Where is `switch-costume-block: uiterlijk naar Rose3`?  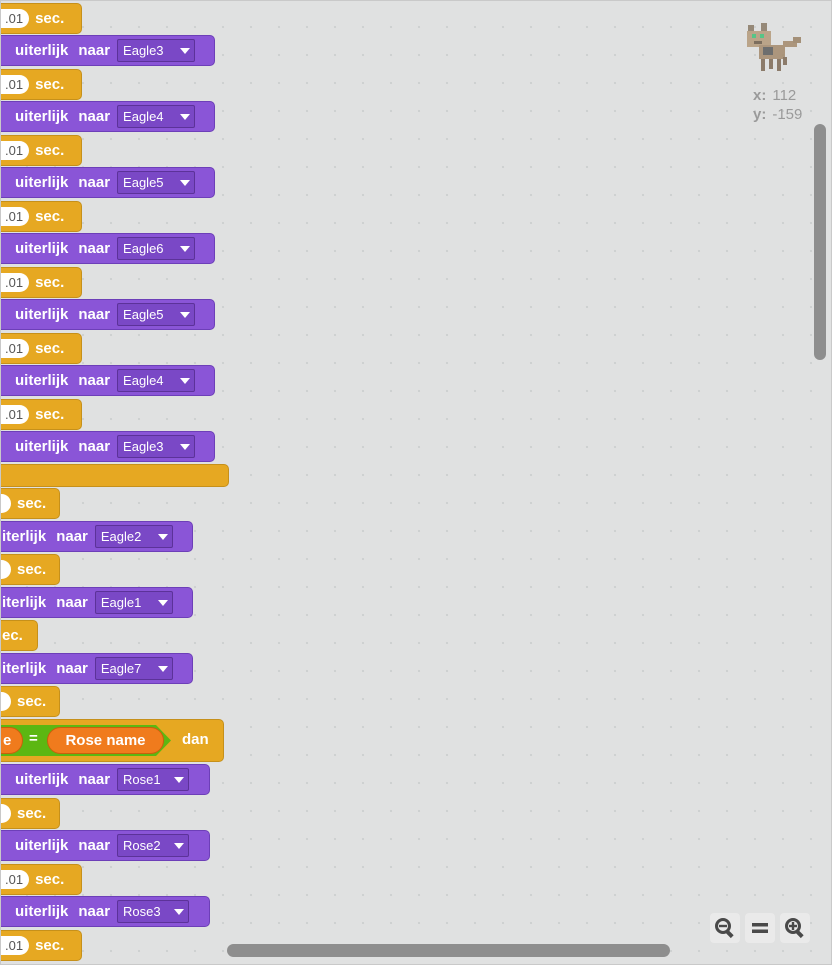
switch-costume-block: uiterlijk naar Rose3 is located at coordinates (105, 911).